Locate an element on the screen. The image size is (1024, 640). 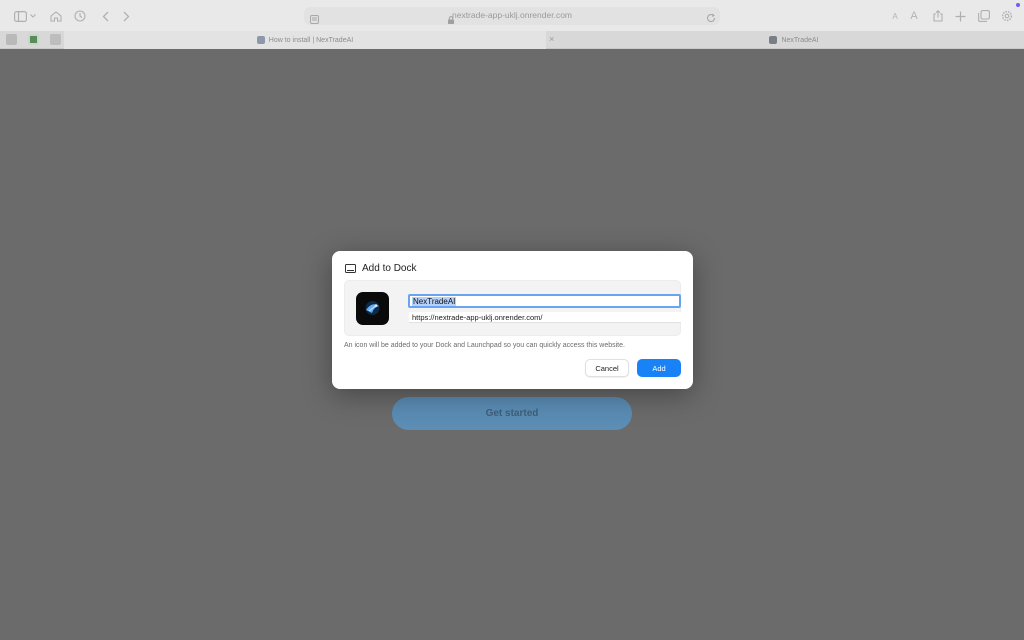
home-icon is located at coordinates (56, 16).